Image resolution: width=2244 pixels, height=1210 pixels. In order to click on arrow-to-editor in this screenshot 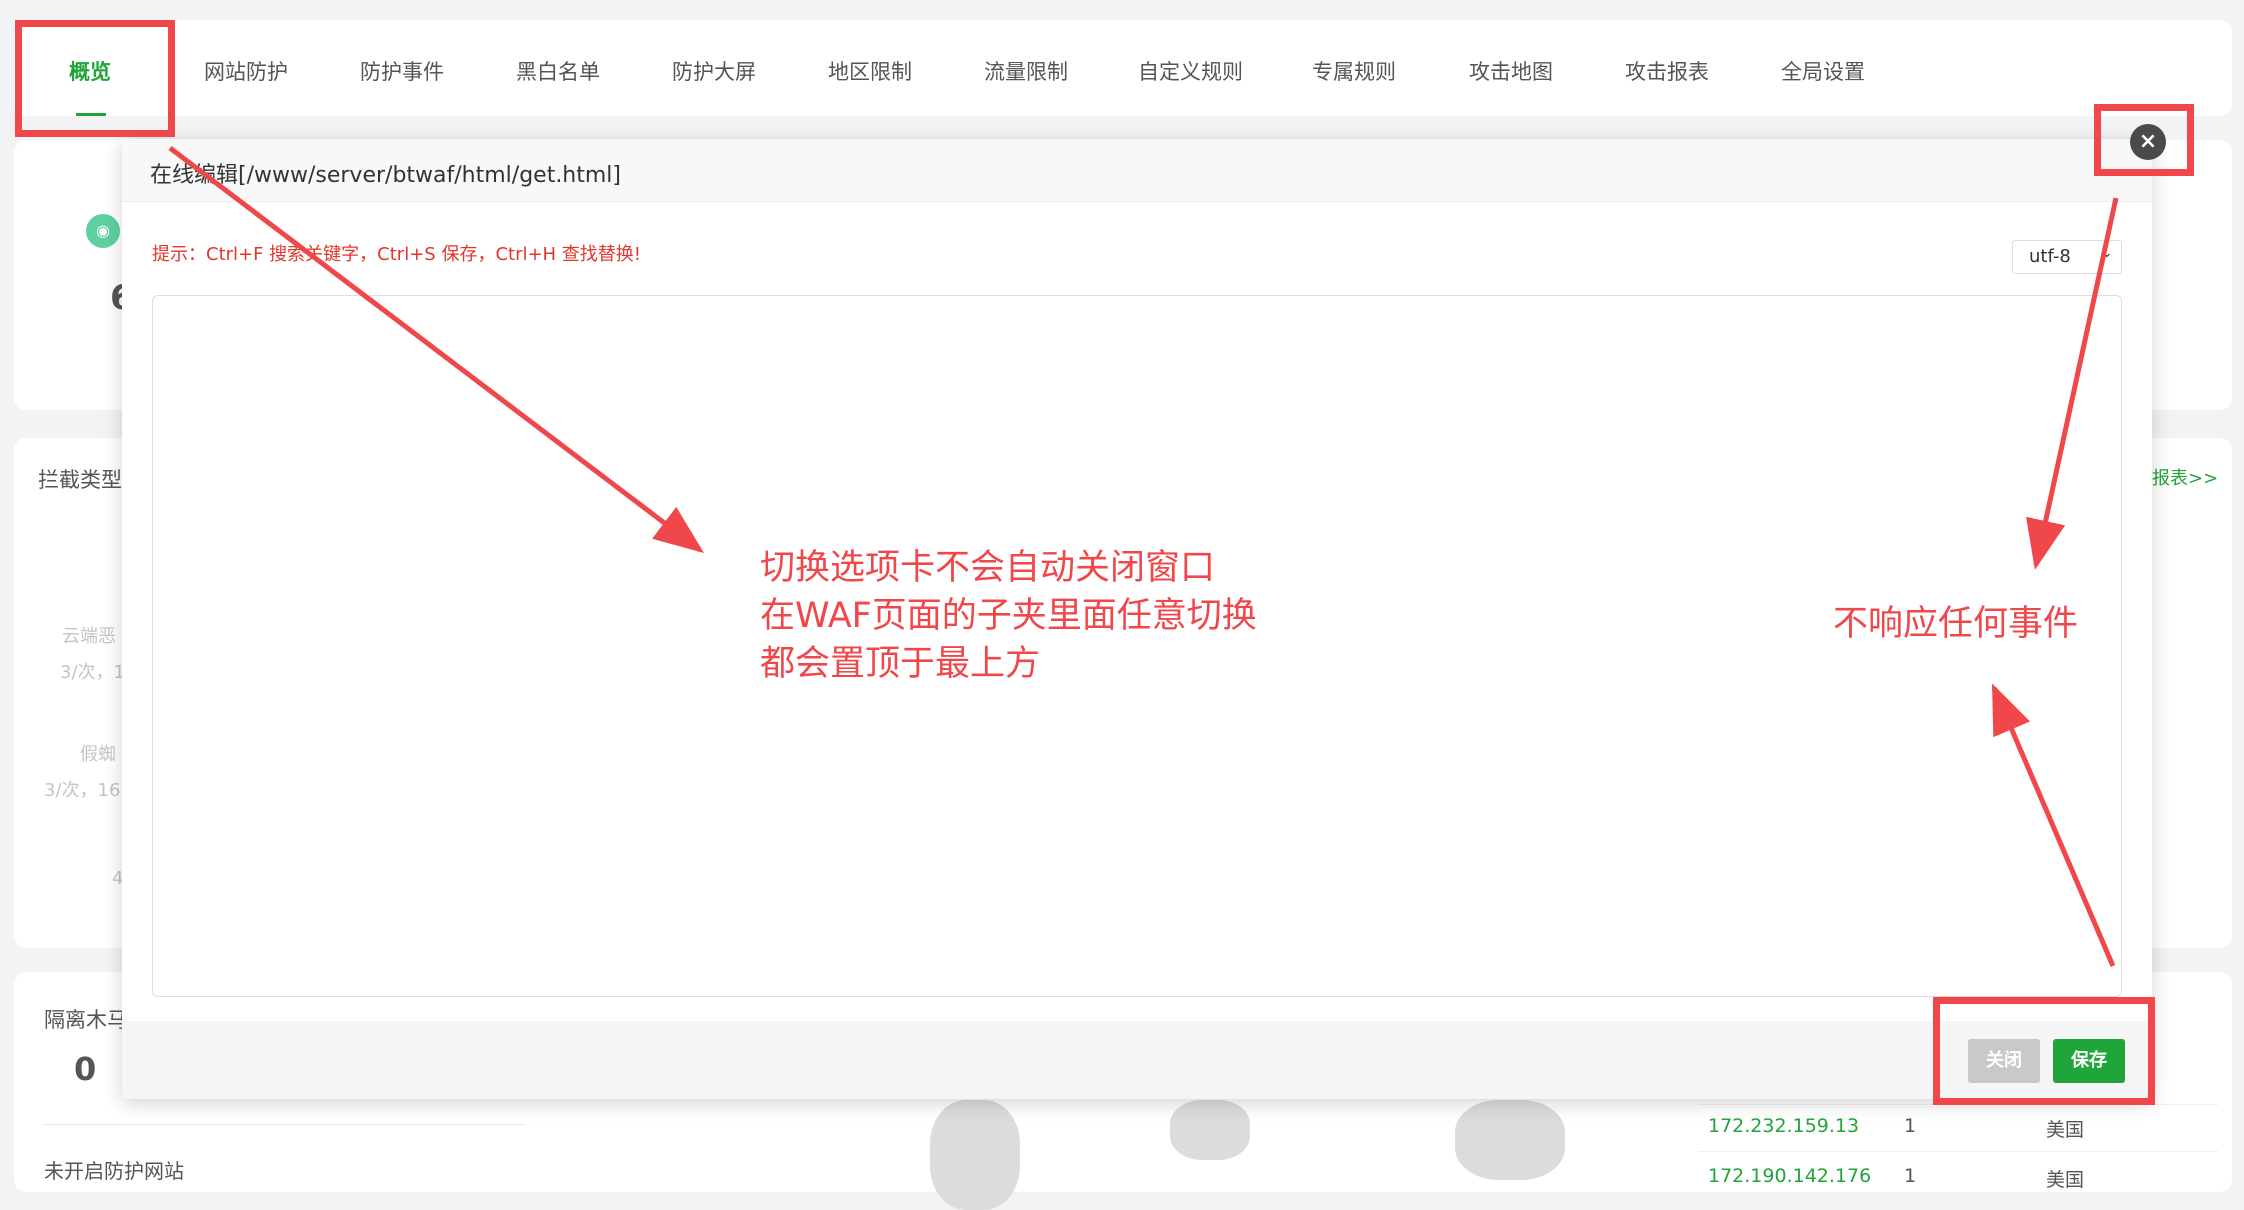, I will do `click(436, 350)`.